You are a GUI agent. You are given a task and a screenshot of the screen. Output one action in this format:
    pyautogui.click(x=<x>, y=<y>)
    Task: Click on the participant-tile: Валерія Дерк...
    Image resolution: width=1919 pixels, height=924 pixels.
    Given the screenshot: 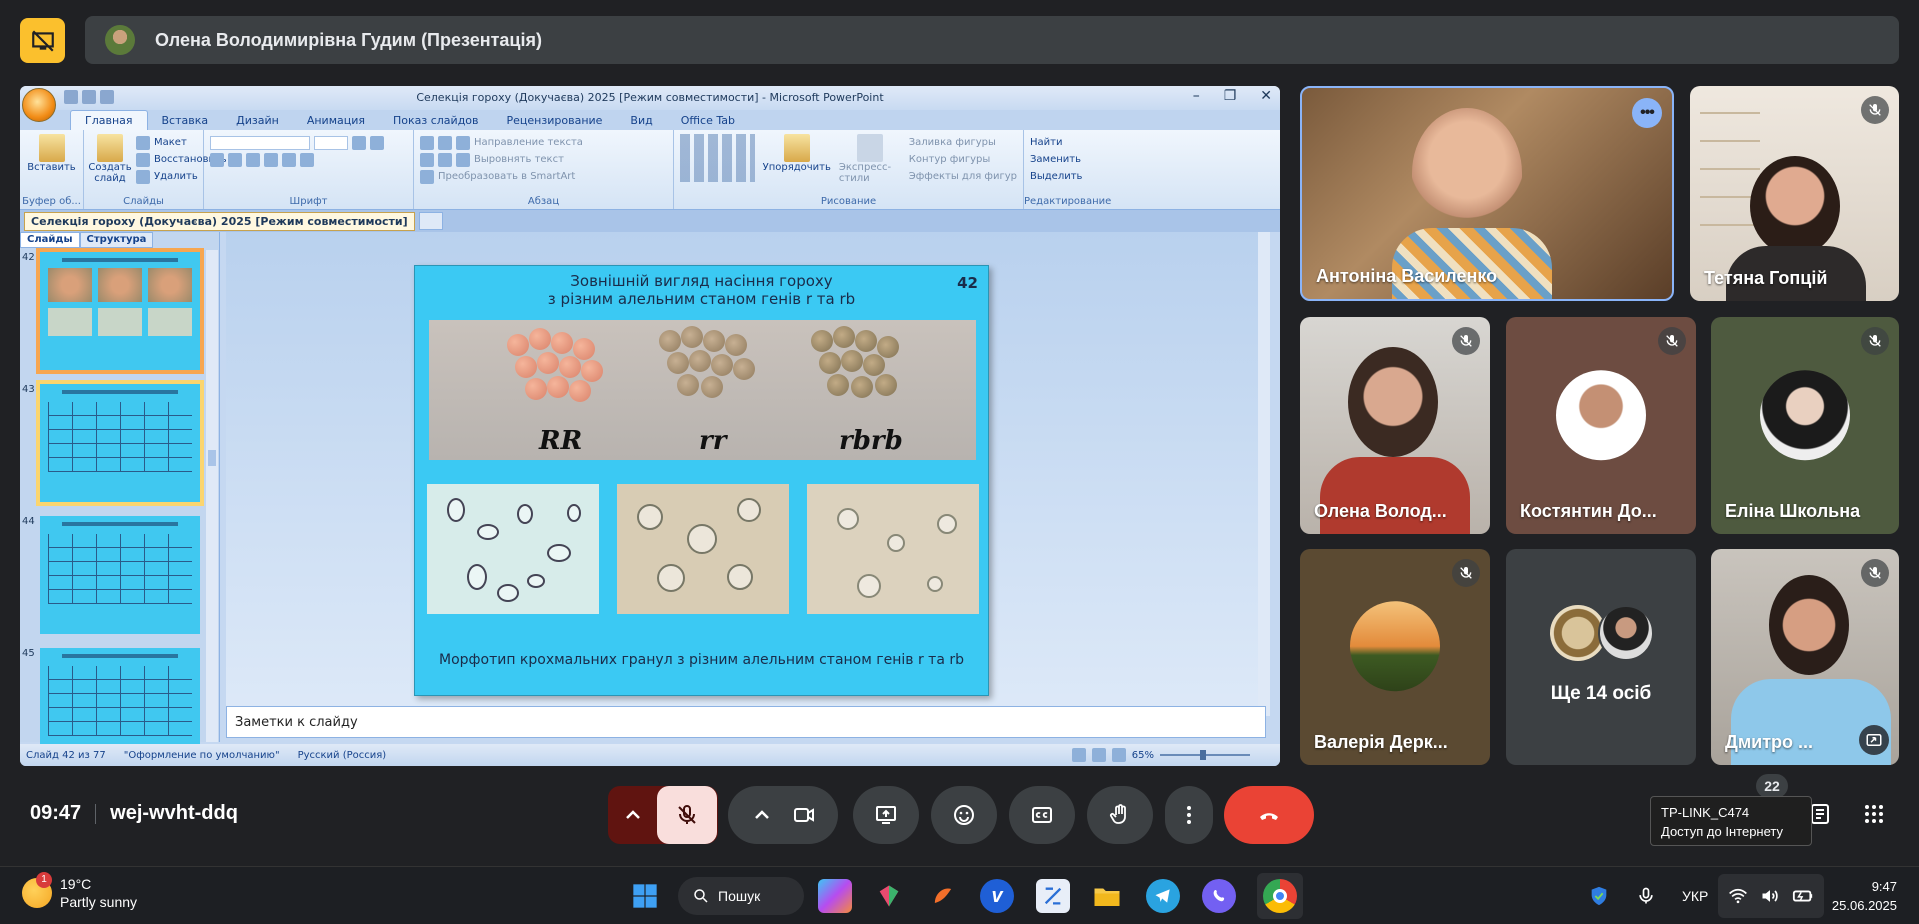 What is the action you would take?
    pyautogui.click(x=1395, y=657)
    